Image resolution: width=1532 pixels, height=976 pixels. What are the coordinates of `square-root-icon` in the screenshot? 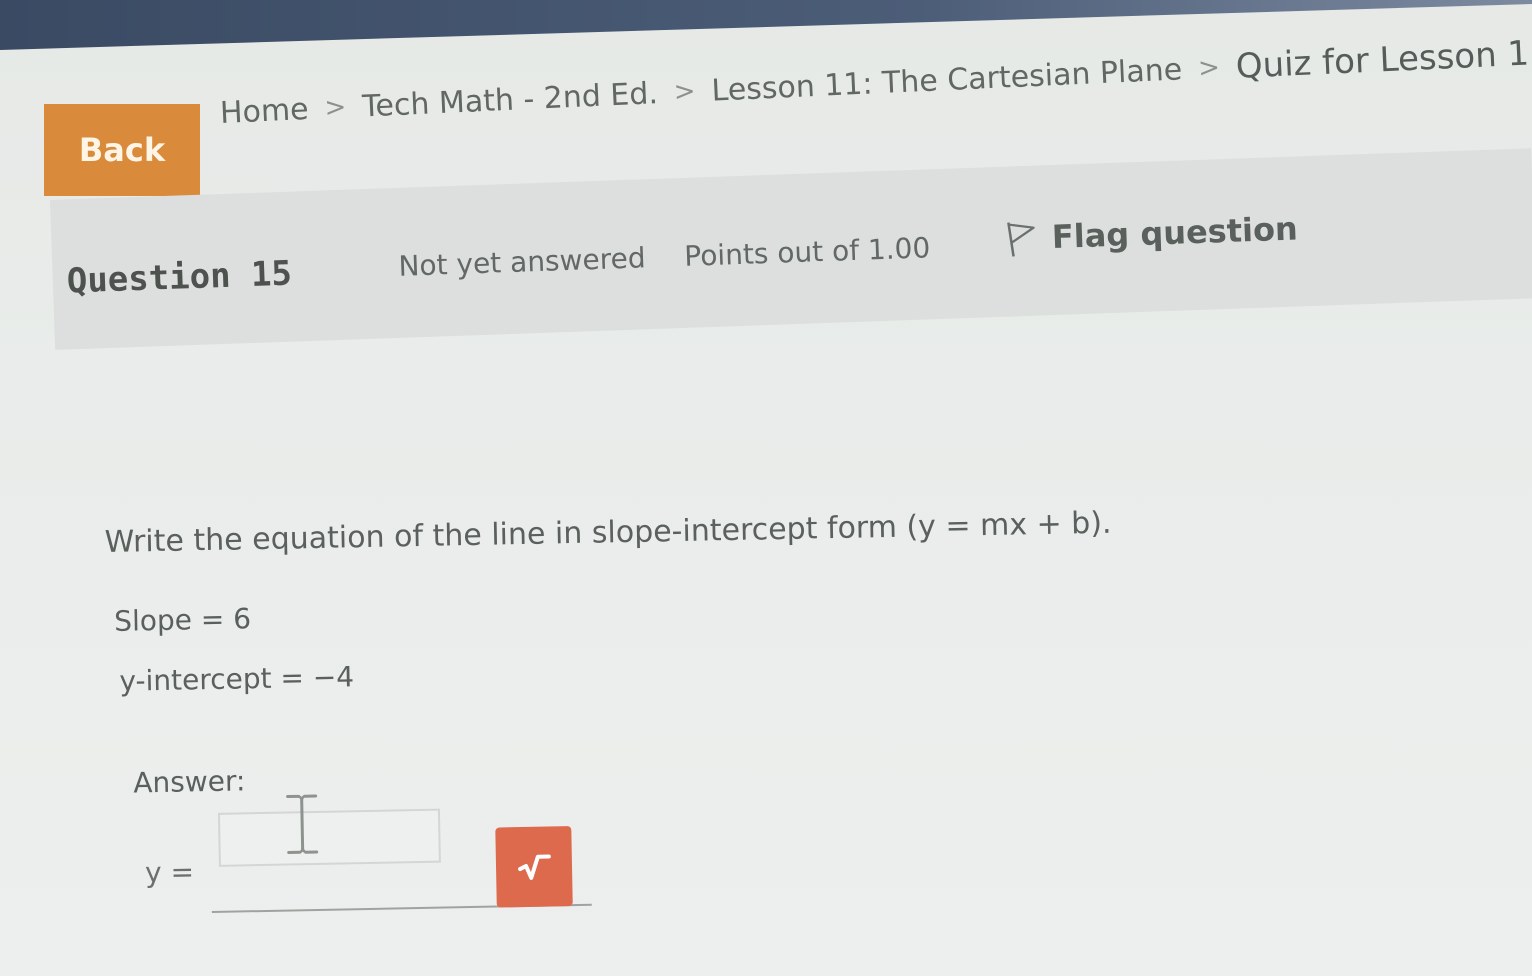 It's located at (534, 867).